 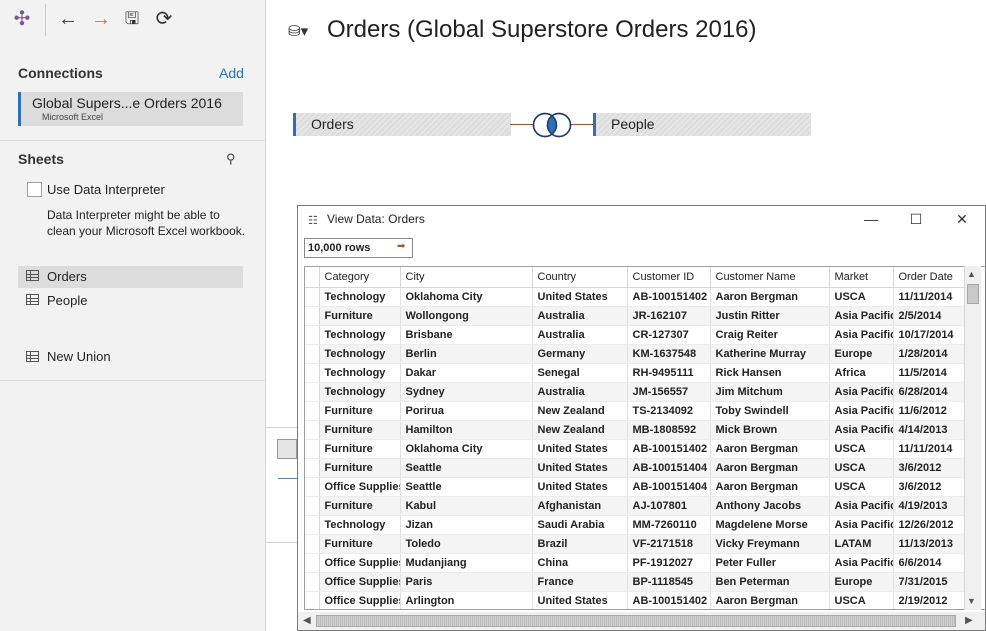 I want to click on table-cell: Senegal, so click(x=580, y=373).